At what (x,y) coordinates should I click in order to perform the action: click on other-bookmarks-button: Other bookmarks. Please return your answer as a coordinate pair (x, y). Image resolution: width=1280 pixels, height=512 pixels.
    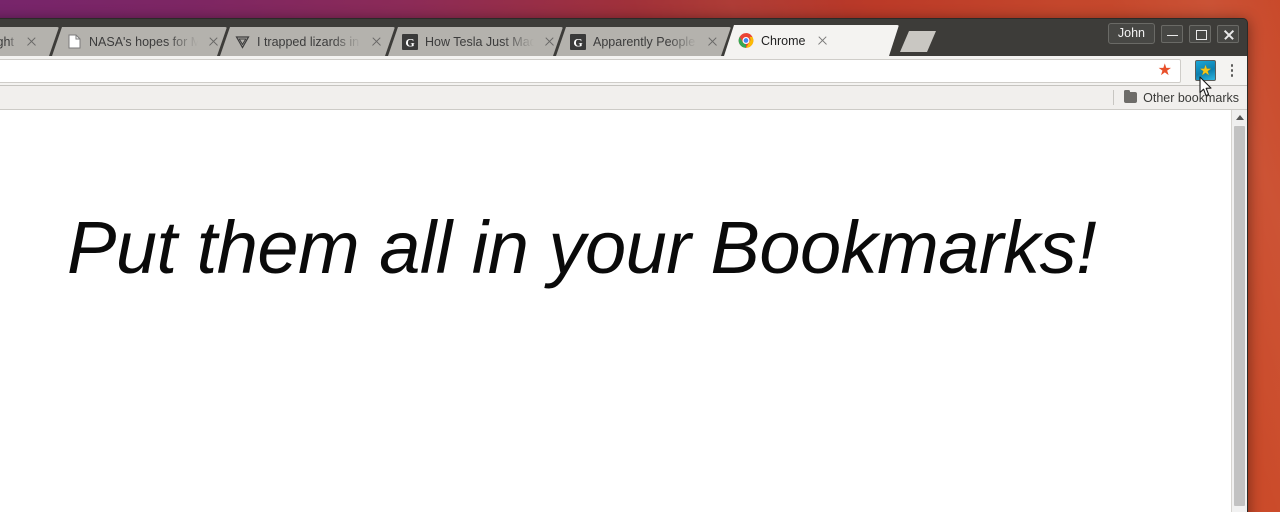
    Looking at the image, I should click on (1181, 97).